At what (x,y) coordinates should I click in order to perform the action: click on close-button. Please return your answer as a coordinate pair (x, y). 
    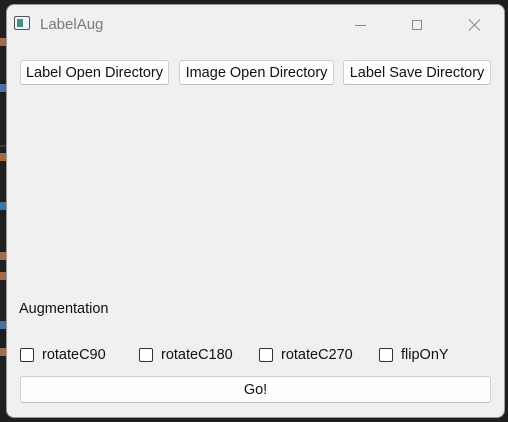
    Looking at the image, I should click on (475, 25).